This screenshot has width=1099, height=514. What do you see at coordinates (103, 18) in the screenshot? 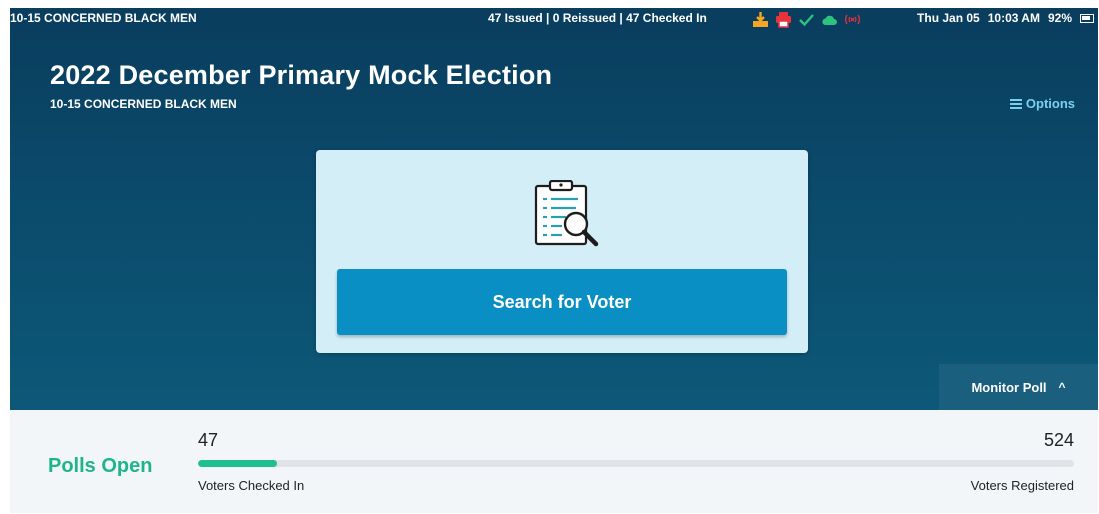
I see `precinct-name: 10-15 CONCERNED BLACK MEN` at bounding box center [103, 18].